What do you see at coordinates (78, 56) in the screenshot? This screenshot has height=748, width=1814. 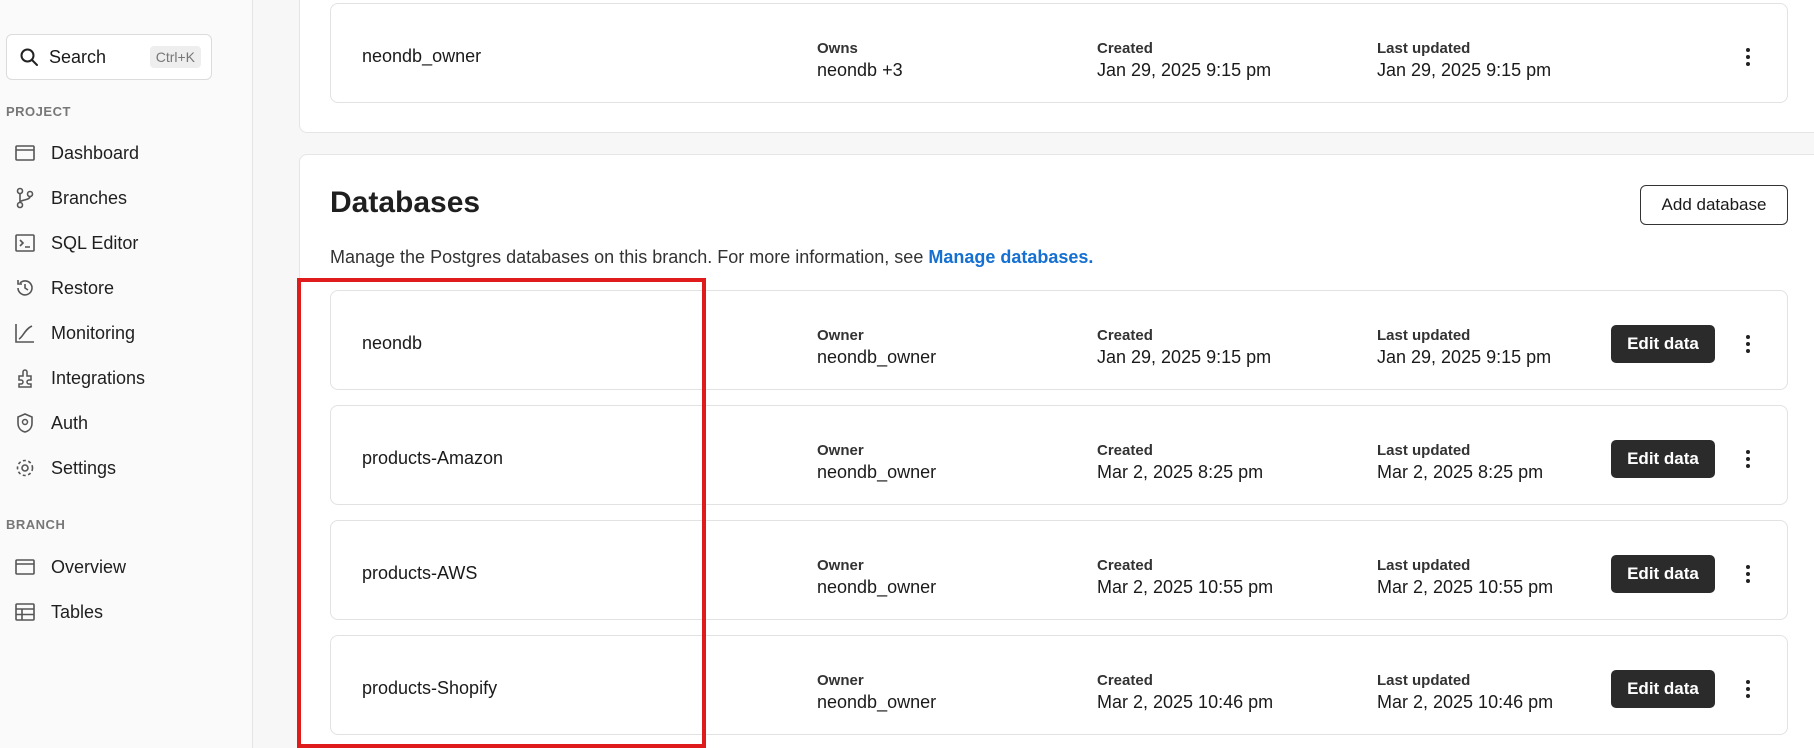 I see `search-label: Search` at bounding box center [78, 56].